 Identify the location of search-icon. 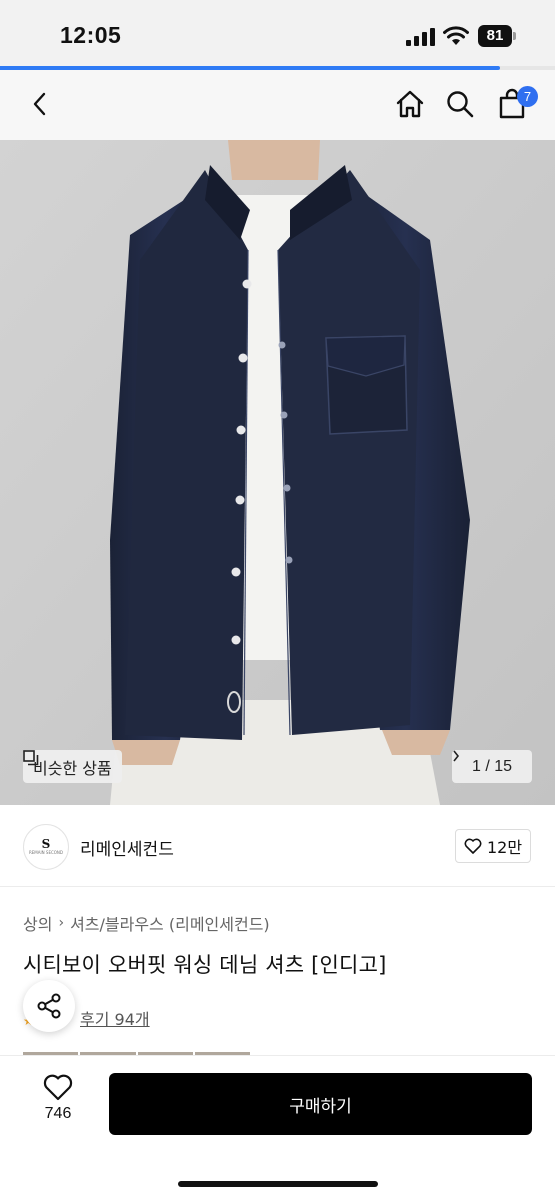
(460, 104).